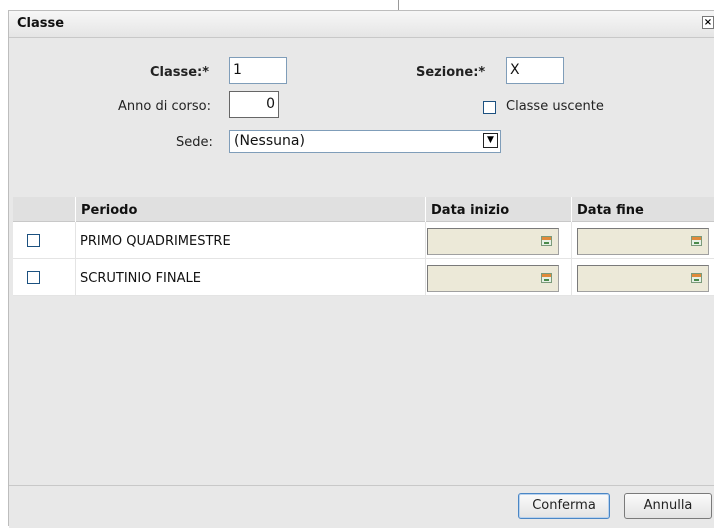 This screenshot has width=714, height=528. I want to click on grid-header: Periodo Data inizio Data fine, so click(363, 209).